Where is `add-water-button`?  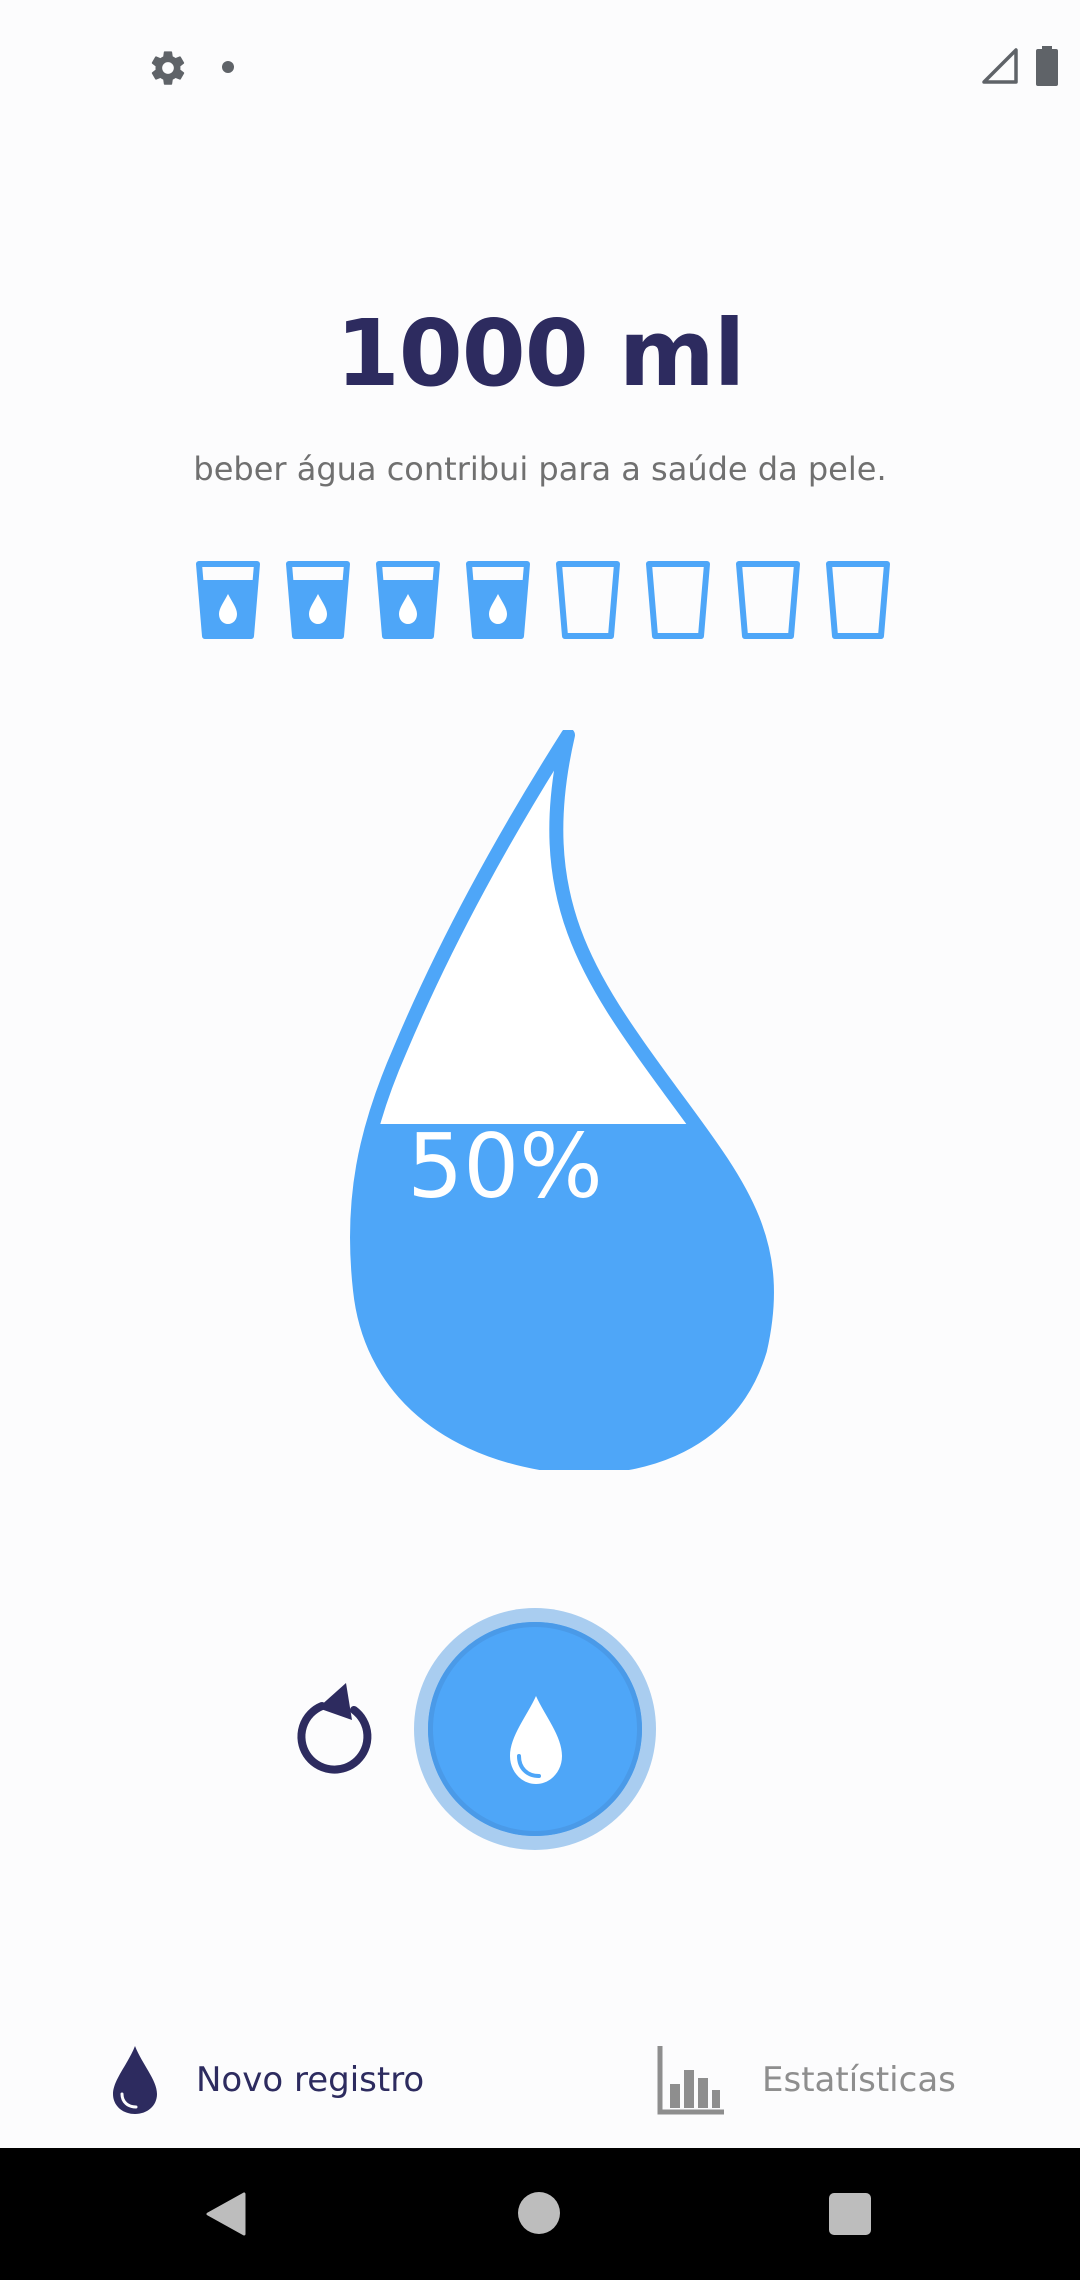
add-water-button is located at coordinates (535, 1729).